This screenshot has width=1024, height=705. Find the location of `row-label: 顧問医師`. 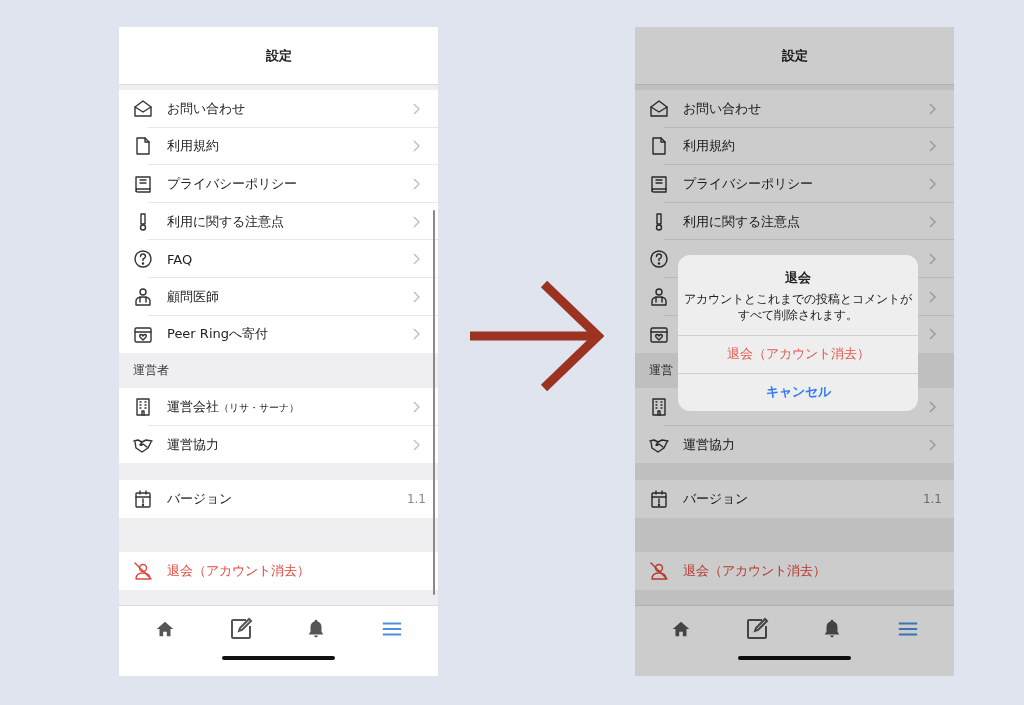

row-label: 顧問医師 is located at coordinates (193, 296).